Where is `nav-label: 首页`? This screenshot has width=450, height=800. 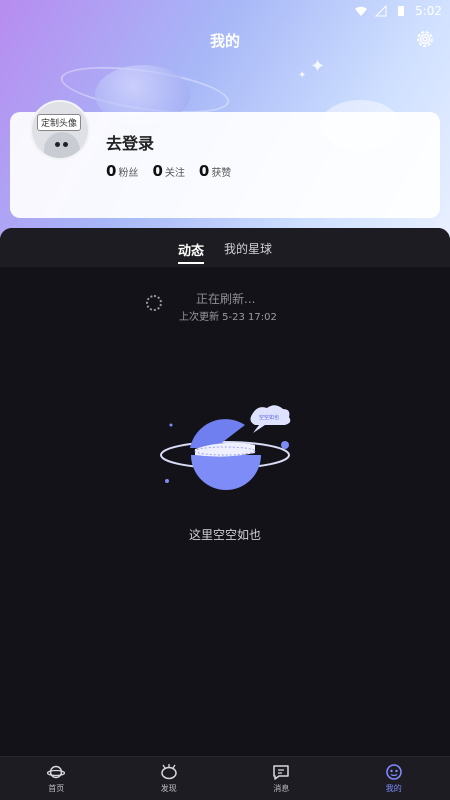
nav-label: 首页 is located at coordinates (56, 788).